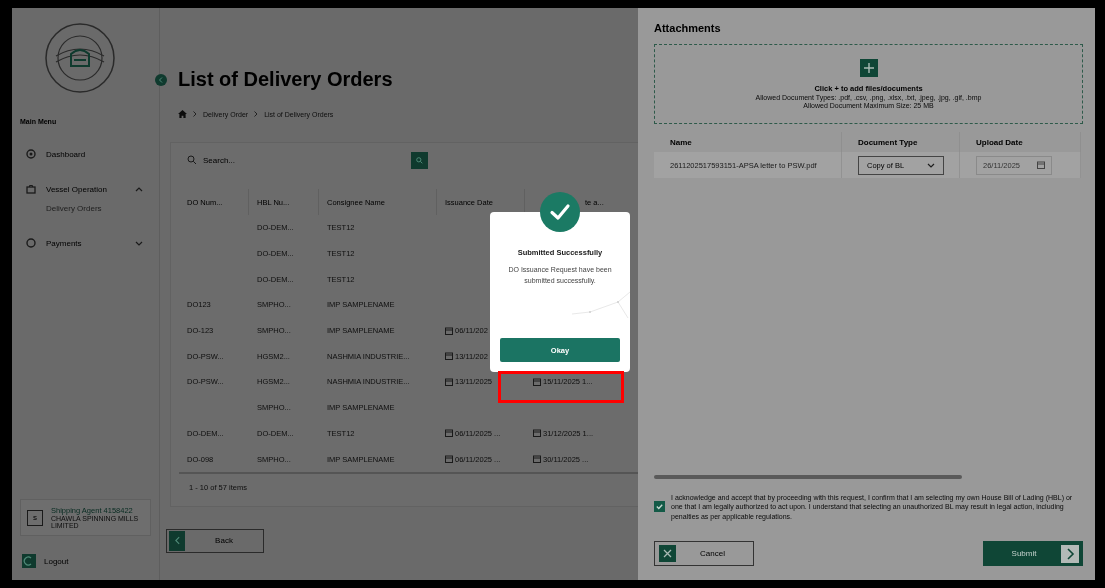  I want to click on cancel-button: Cancel, so click(704, 553).